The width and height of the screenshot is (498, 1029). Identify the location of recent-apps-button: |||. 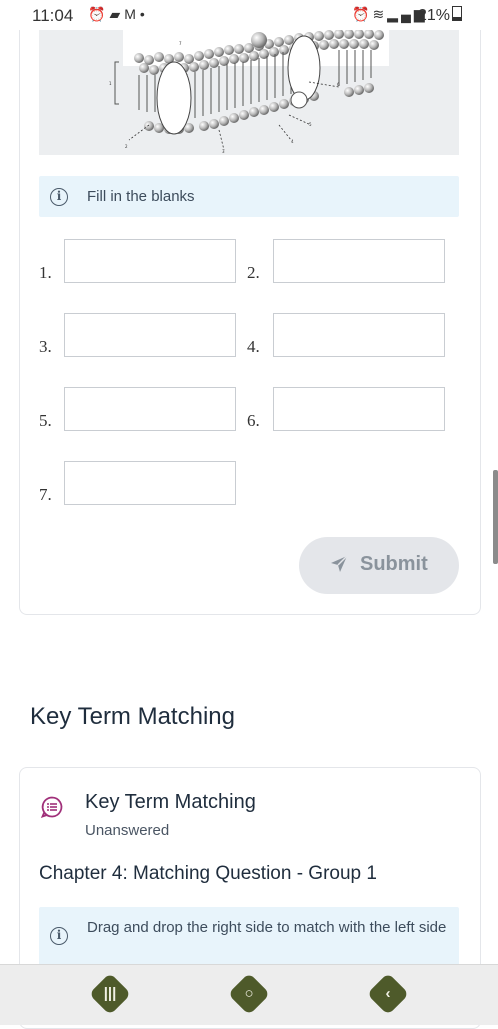
(110, 994).